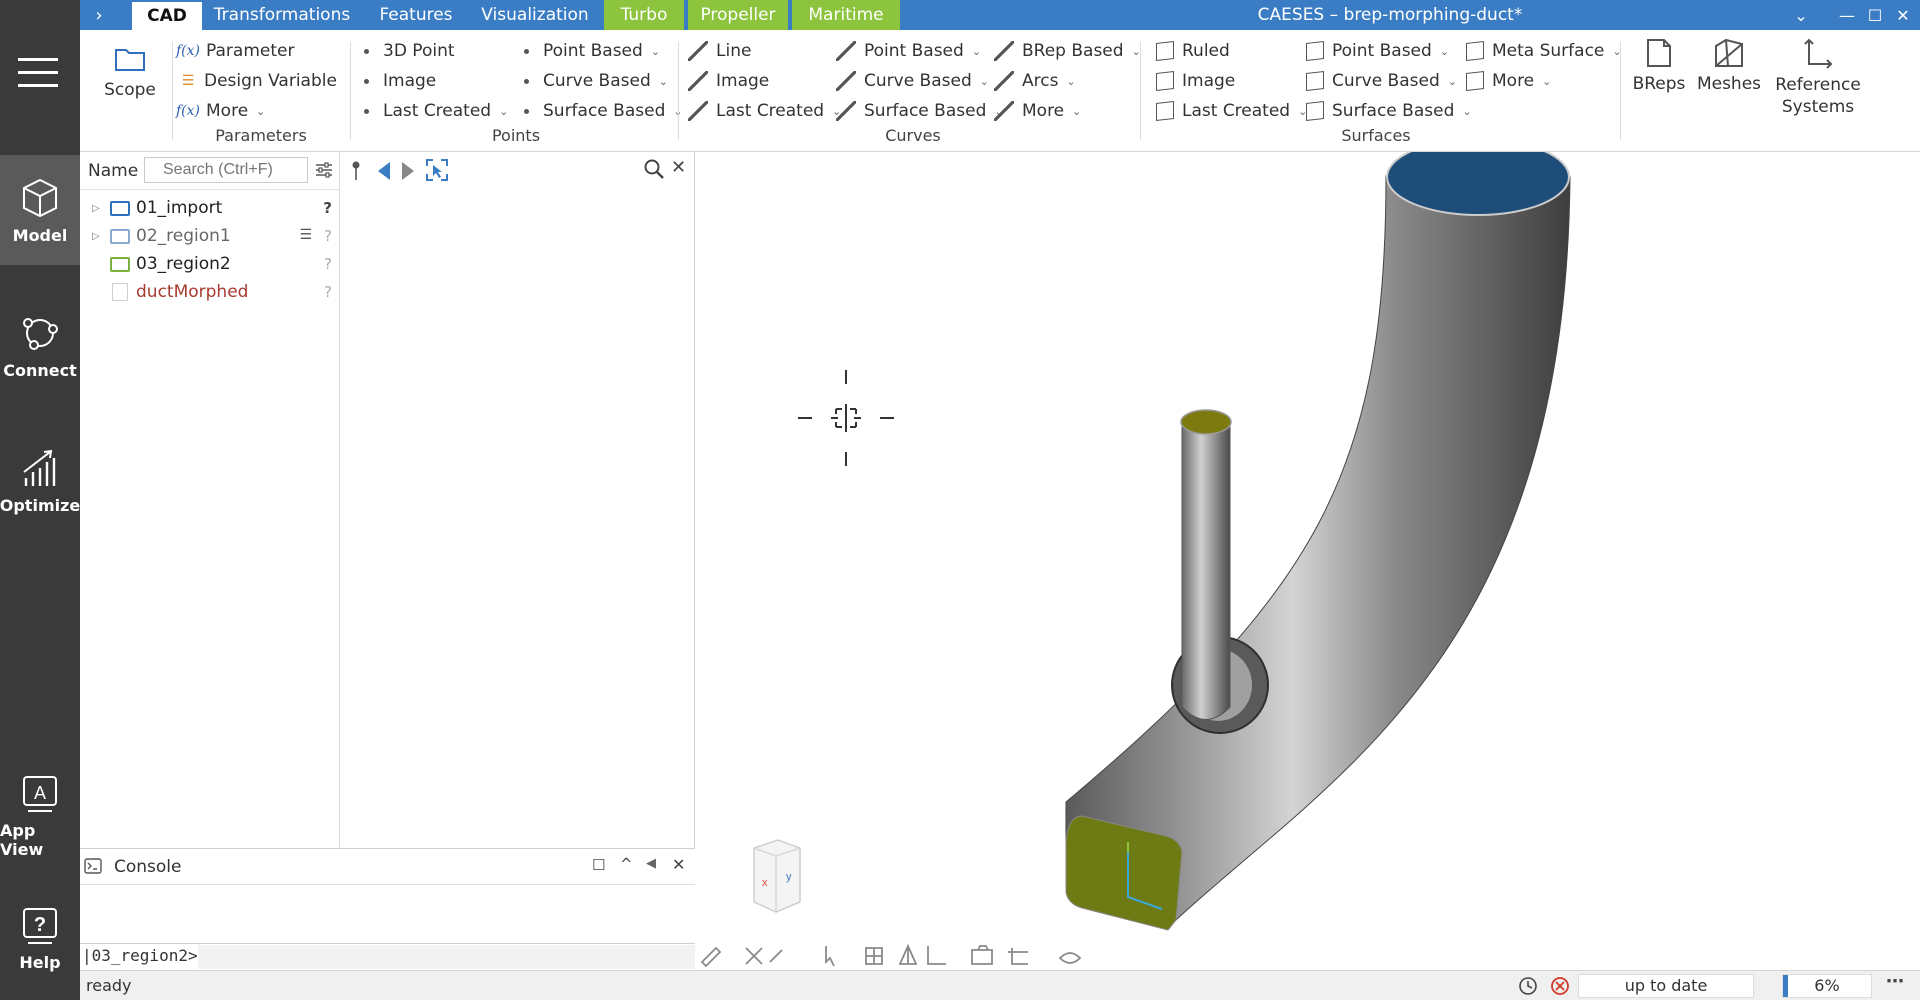 Image resolution: width=1920 pixels, height=1000 pixels. Describe the element at coordinates (626, 864) in the screenshot. I see `chevron-up-icon: ^` at that location.